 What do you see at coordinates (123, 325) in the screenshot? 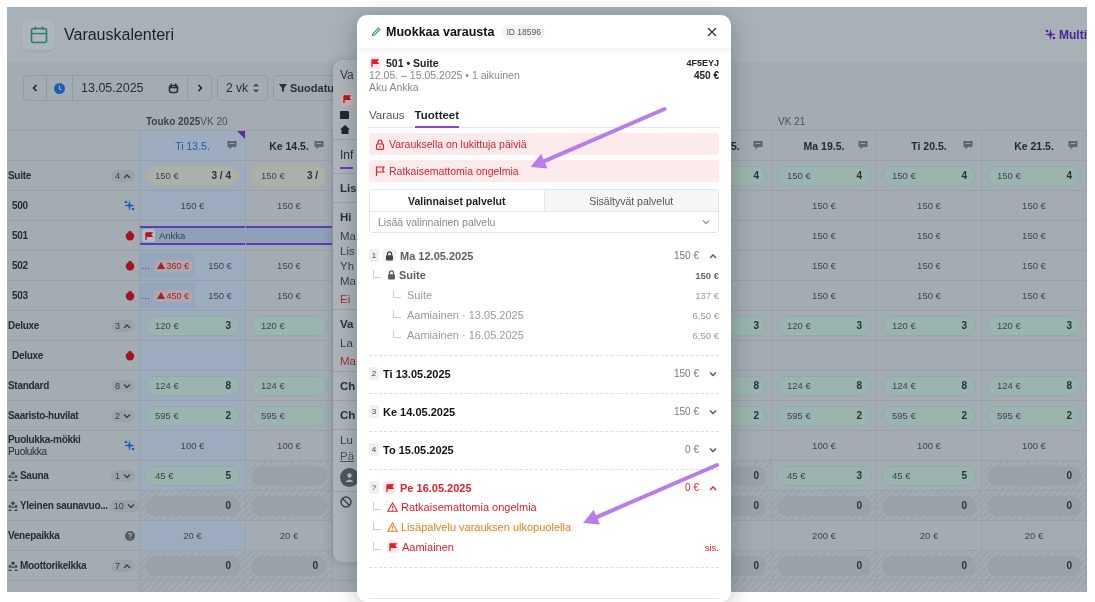
I see `count-toggle: 3` at bounding box center [123, 325].